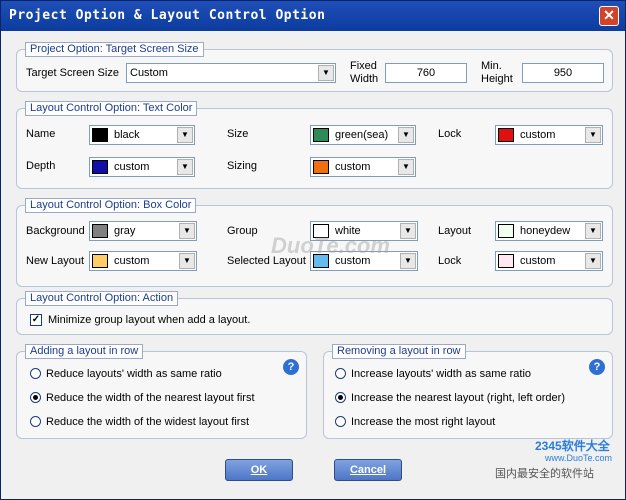 The image size is (626, 500). I want to click on depth-color-label: Depth, so click(41, 166).